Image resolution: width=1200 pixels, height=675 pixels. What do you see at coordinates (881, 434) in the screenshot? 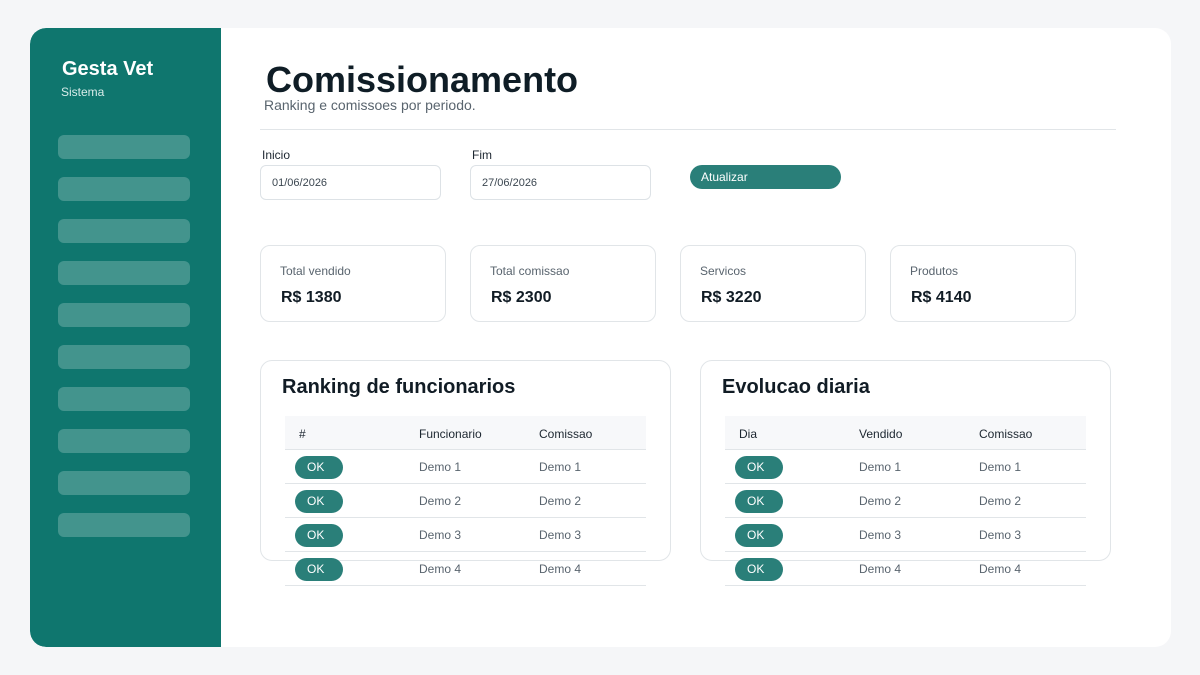
I see `column-header: Vendido` at bounding box center [881, 434].